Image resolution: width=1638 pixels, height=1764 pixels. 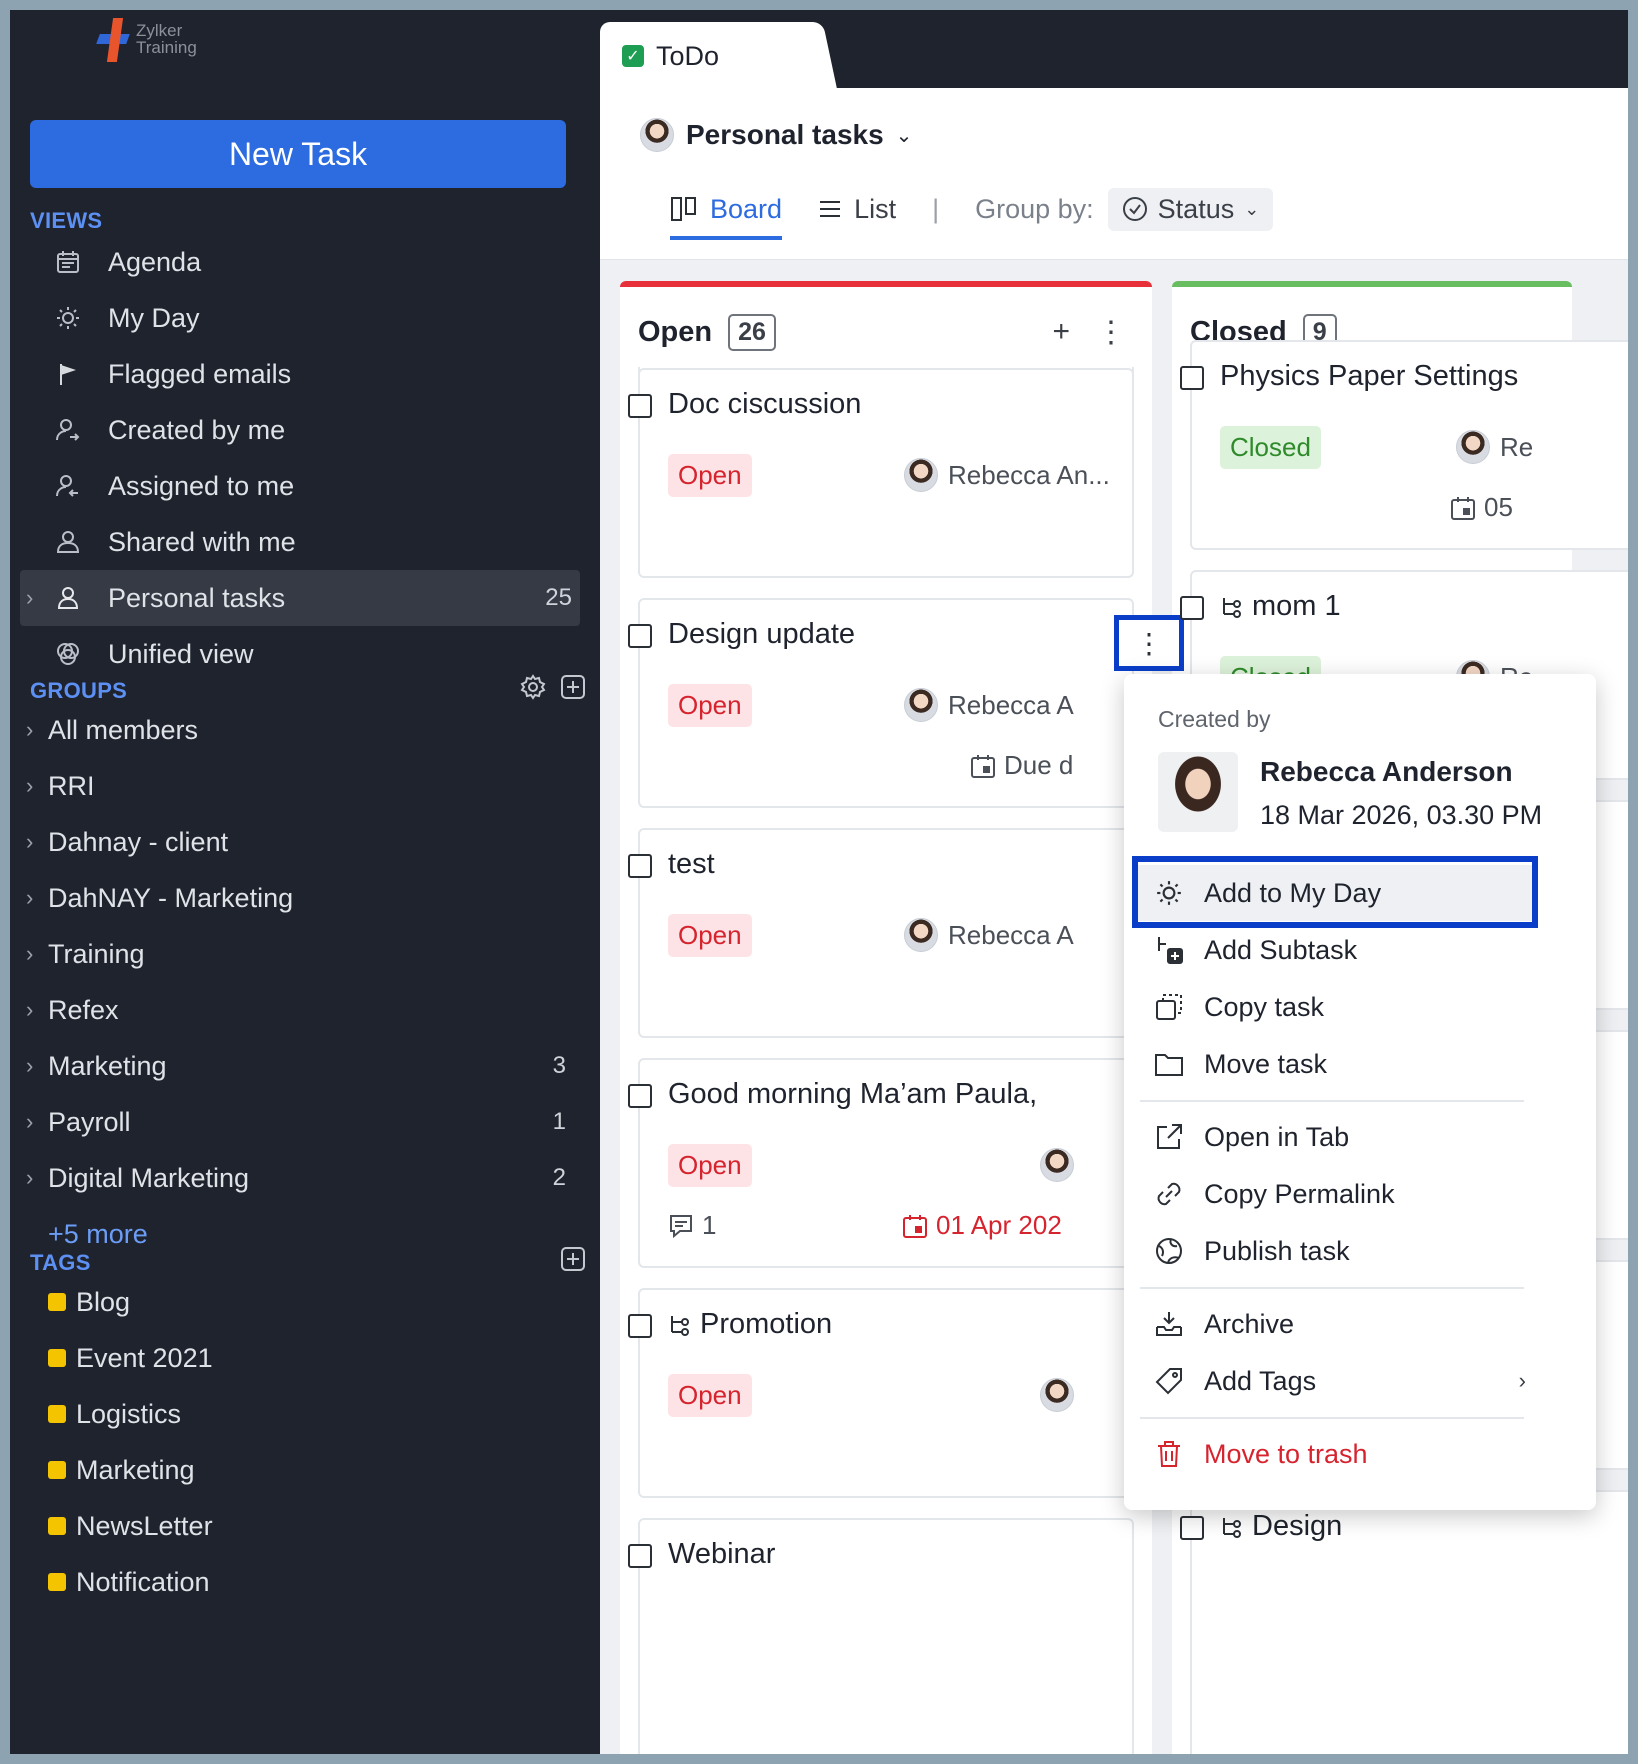 I want to click on nav-item-shared-with-me: Shared with me, so click(x=300, y=542).